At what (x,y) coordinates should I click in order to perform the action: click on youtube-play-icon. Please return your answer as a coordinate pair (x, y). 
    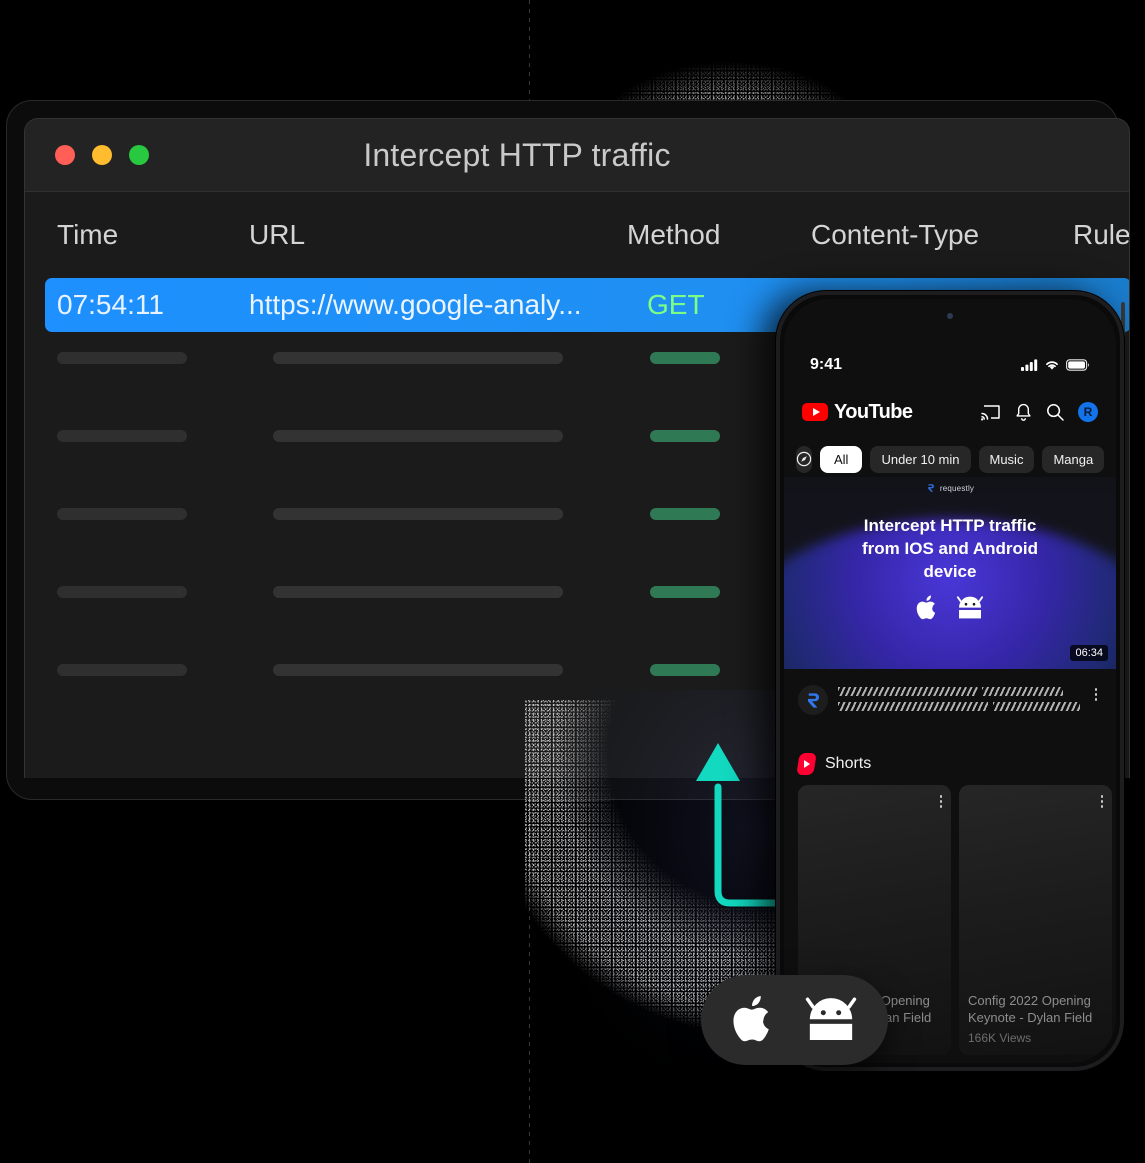
    Looking at the image, I should click on (815, 412).